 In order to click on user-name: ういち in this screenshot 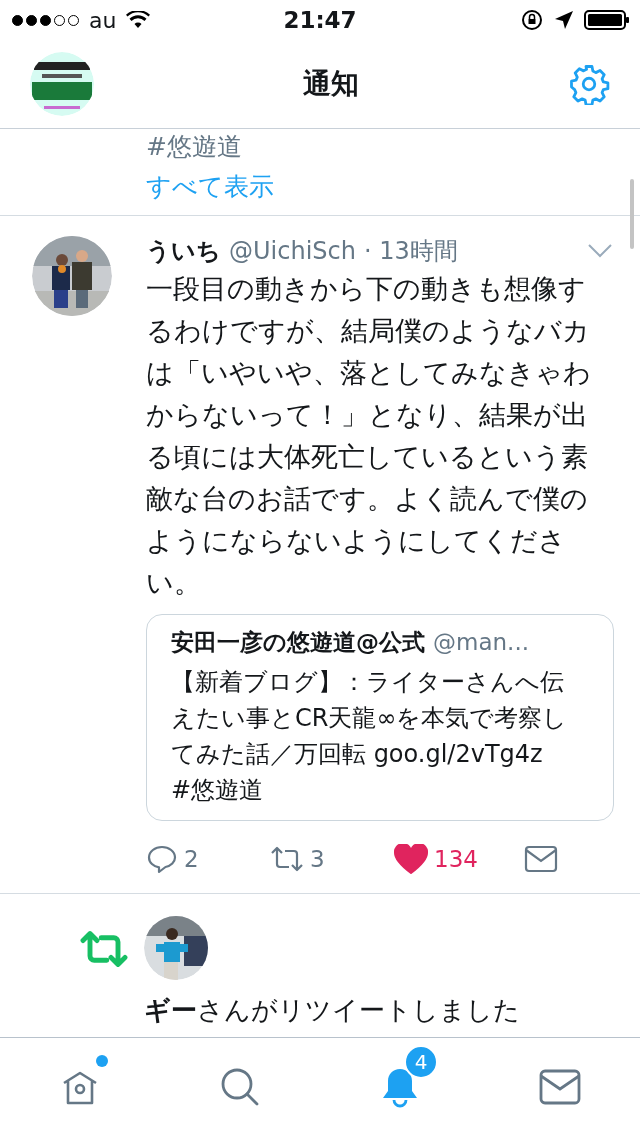, I will do `click(183, 251)`.